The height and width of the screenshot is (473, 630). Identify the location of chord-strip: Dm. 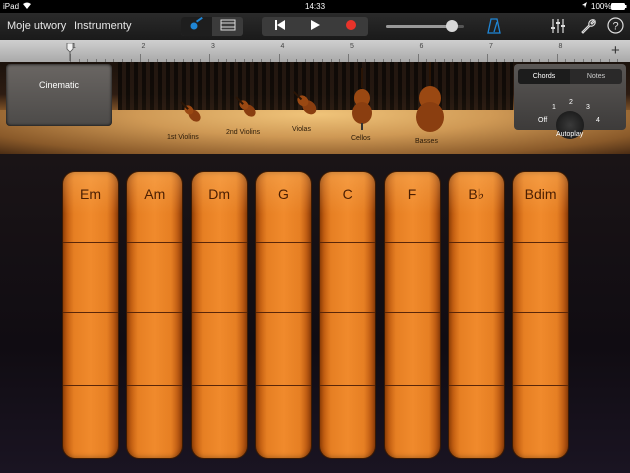
(219, 315).